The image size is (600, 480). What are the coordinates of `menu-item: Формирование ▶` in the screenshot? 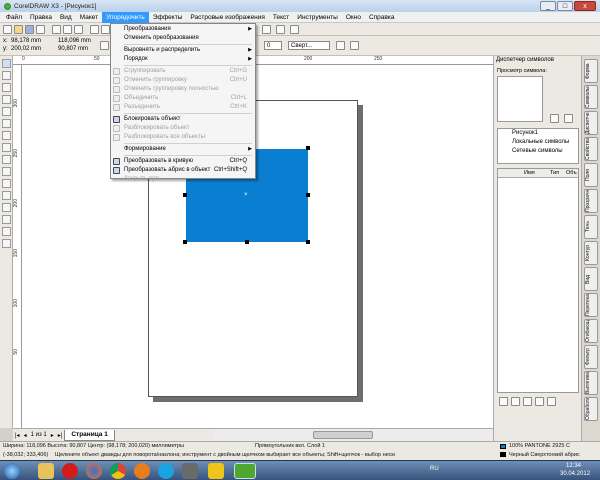 It's located at (183, 149).